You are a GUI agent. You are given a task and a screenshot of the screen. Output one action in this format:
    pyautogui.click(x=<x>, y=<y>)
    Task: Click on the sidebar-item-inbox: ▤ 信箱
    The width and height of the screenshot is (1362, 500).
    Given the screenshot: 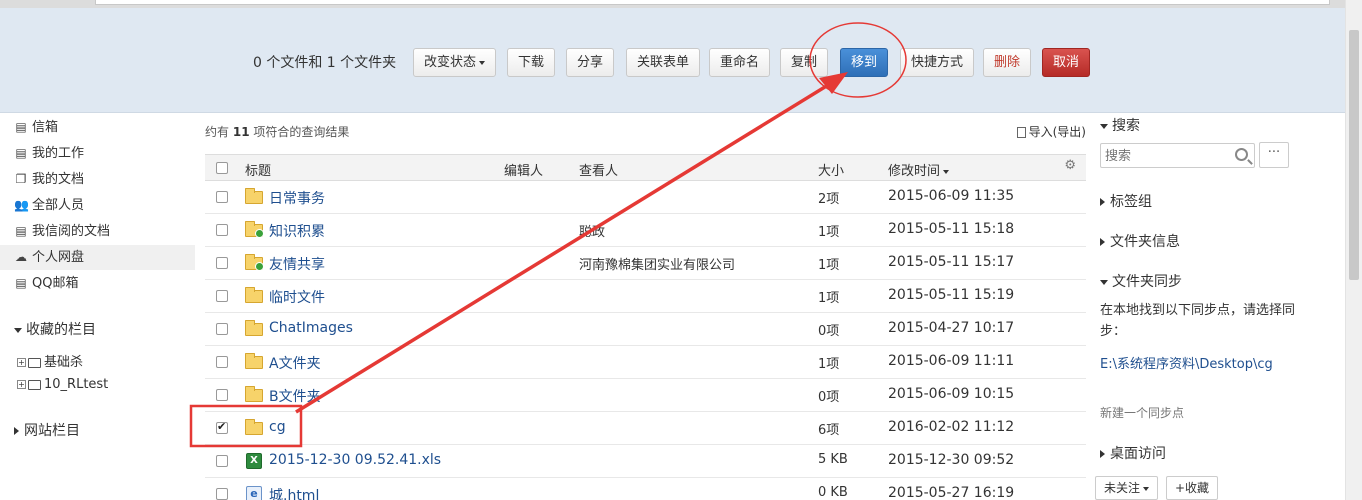 What is the action you would take?
    pyautogui.click(x=97, y=127)
    